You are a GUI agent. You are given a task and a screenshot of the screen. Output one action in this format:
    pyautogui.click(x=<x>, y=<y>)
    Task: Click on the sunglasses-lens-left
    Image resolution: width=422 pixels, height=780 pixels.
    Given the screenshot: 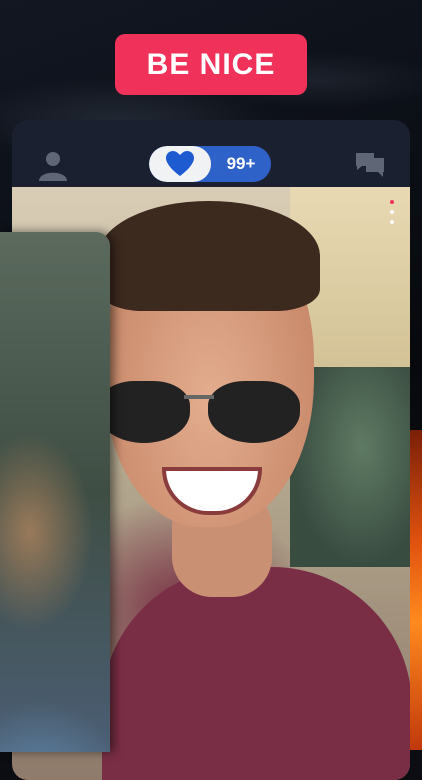 What is the action you would take?
    pyautogui.click(x=144, y=412)
    